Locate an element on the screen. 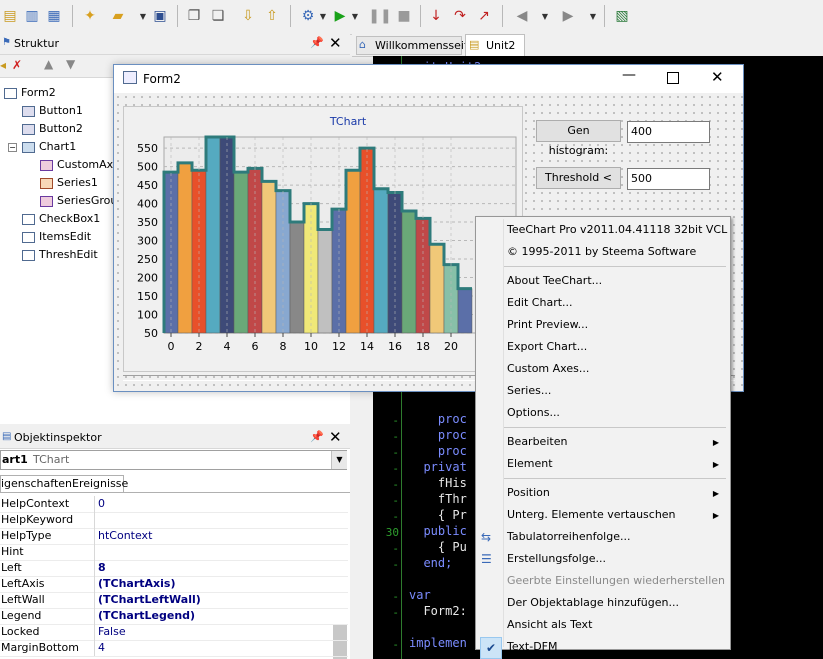  property-value: (TChartLeftWall) is located at coordinates (149, 600).